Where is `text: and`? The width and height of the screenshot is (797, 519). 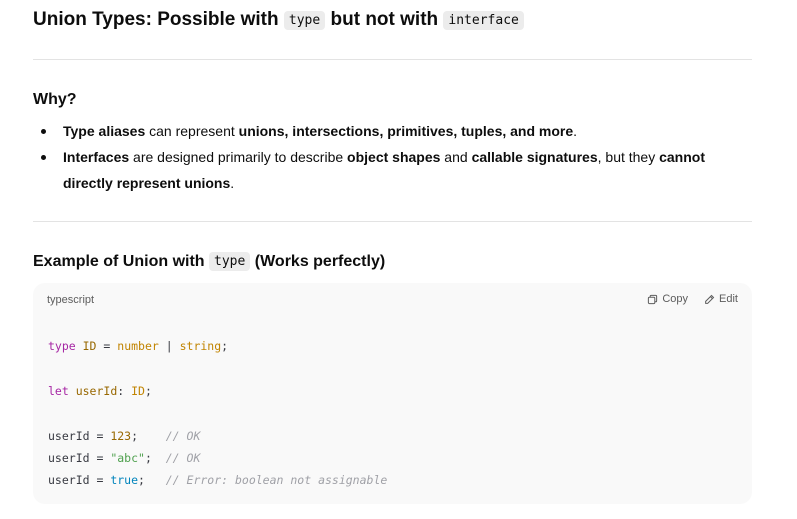
text: and is located at coordinates (456, 157).